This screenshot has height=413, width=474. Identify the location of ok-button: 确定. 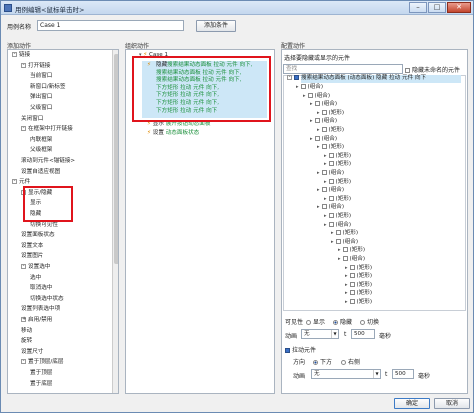
(412, 403).